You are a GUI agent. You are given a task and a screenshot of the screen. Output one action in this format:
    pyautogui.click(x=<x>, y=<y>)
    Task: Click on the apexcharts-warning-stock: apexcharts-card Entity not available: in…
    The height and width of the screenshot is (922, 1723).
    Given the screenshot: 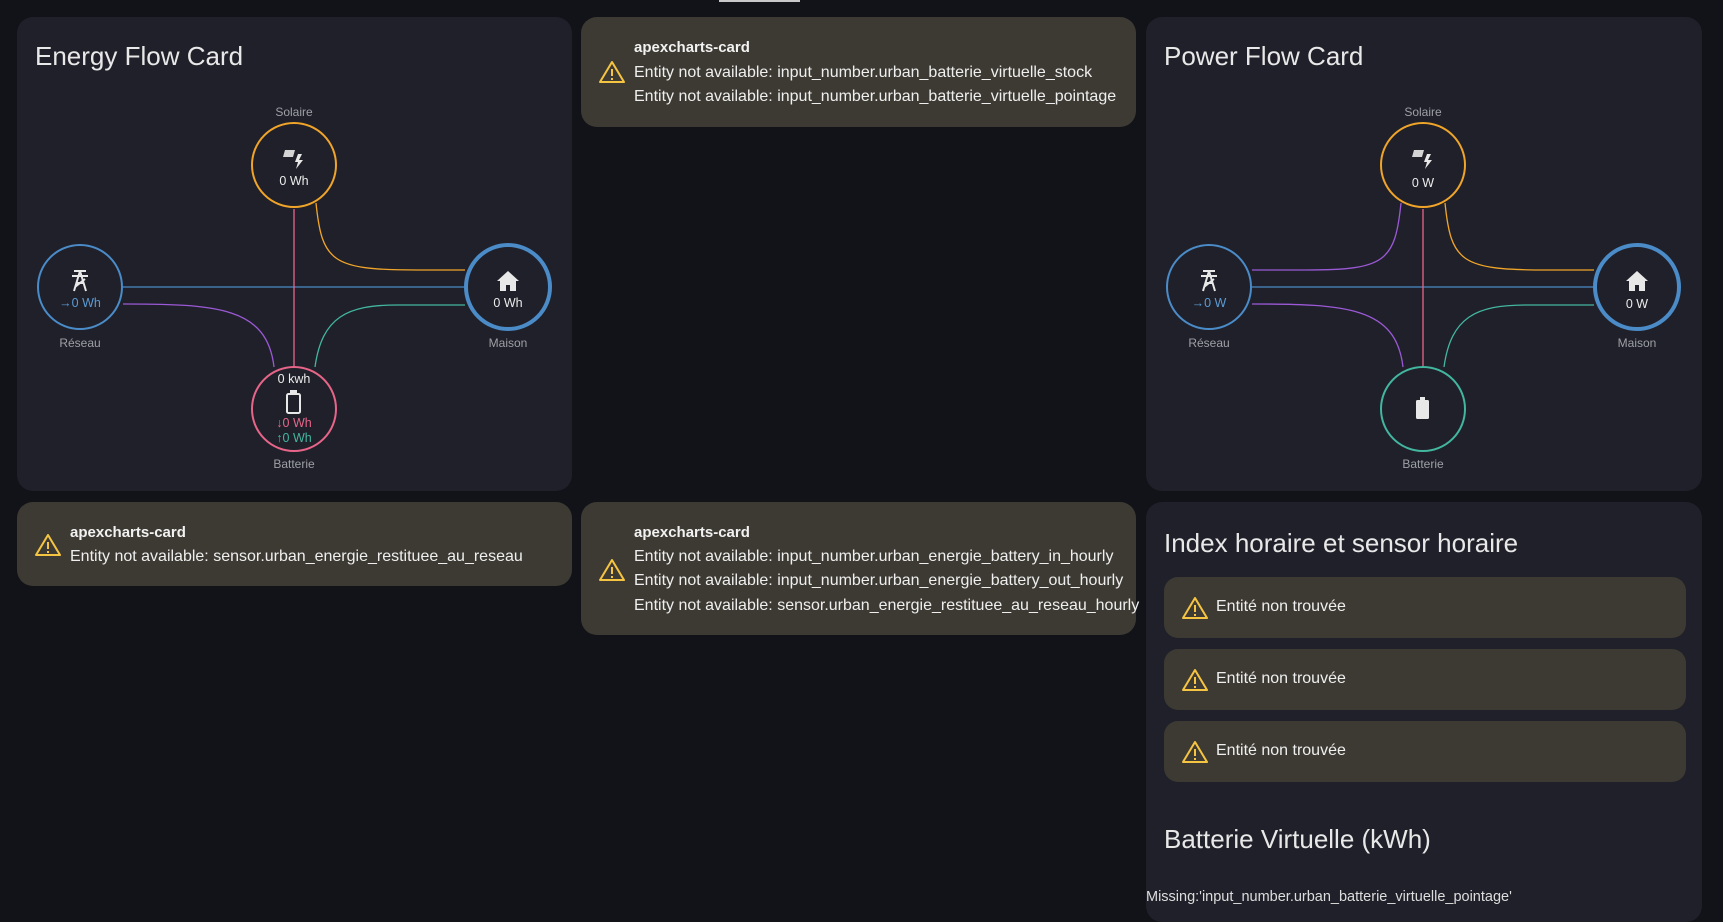 What is the action you would take?
    pyautogui.click(x=858, y=72)
    